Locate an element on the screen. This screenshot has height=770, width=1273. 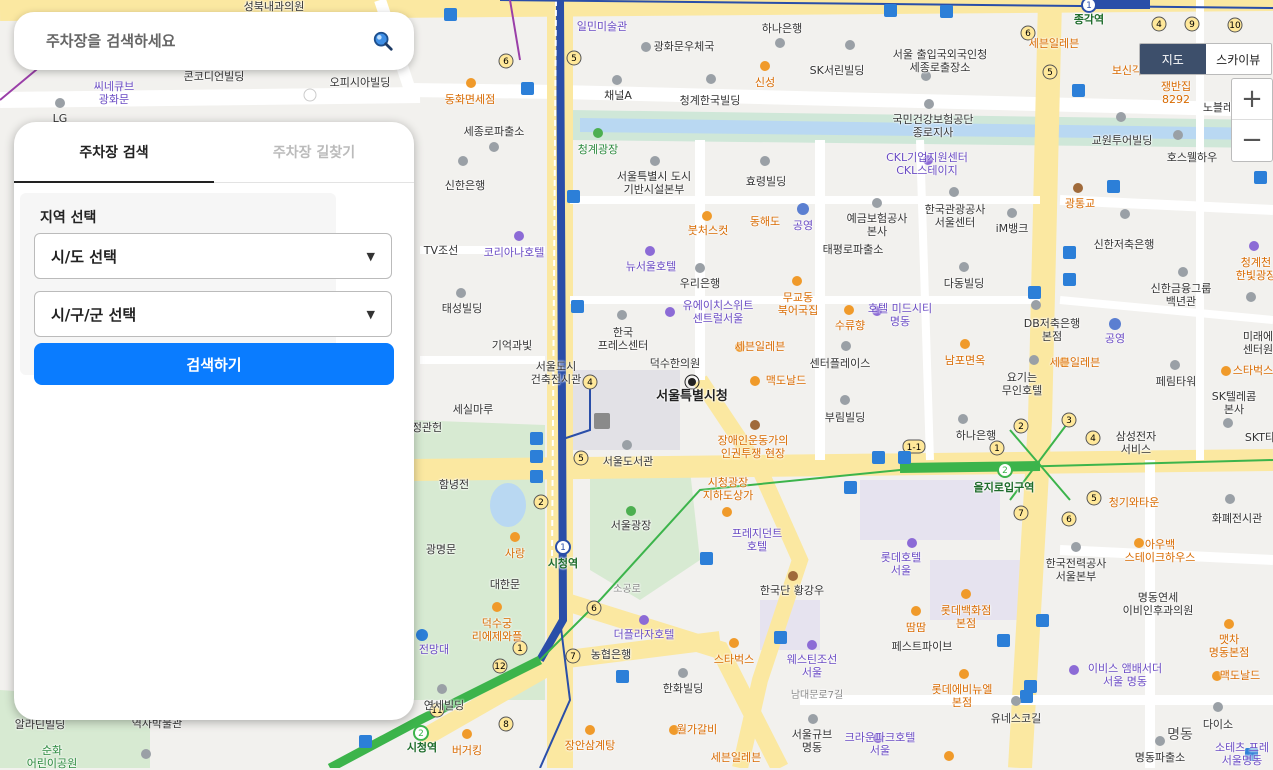
map-label: 청계광장 is located at coordinates (598, 149).